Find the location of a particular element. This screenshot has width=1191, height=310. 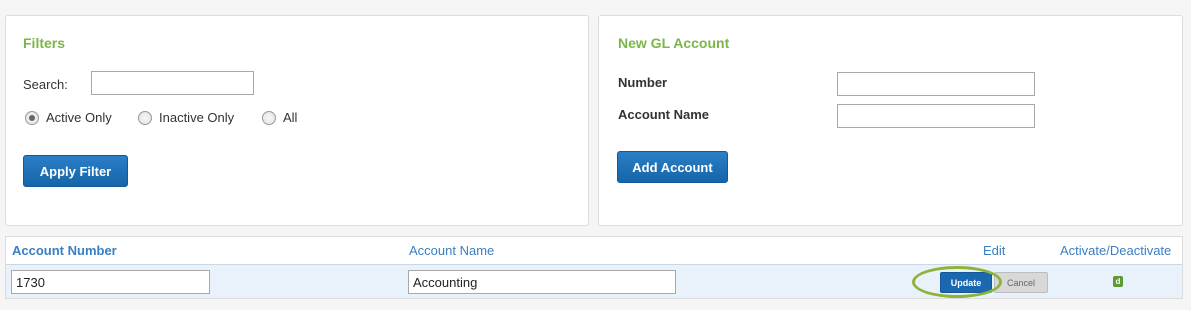

radio-all: All is located at coordinates (279, 117).